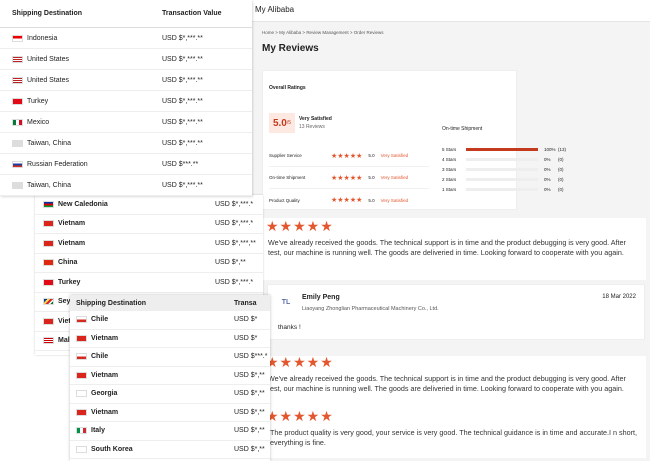 This screenshot has height=461, width=650. I want to click on table-row: Indonesia USD $*,***.**, so click(126, 38).